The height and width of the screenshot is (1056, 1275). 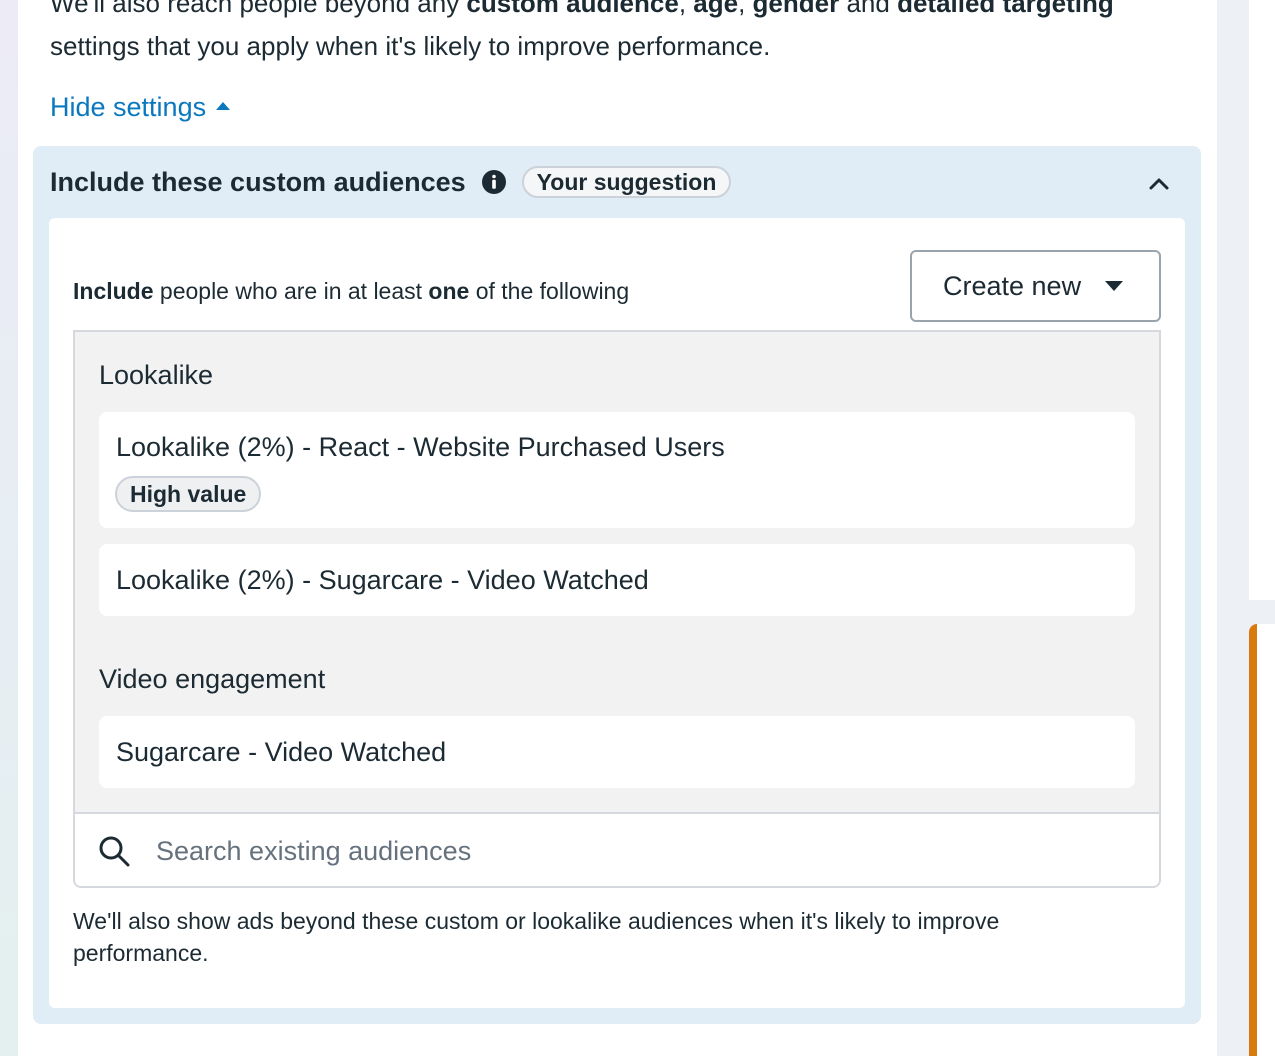 What do you see at coordinates (212, 679) in the screenshot?
I see `group-label-video-engagement: Video engagement` at bounding box center [212, 679].